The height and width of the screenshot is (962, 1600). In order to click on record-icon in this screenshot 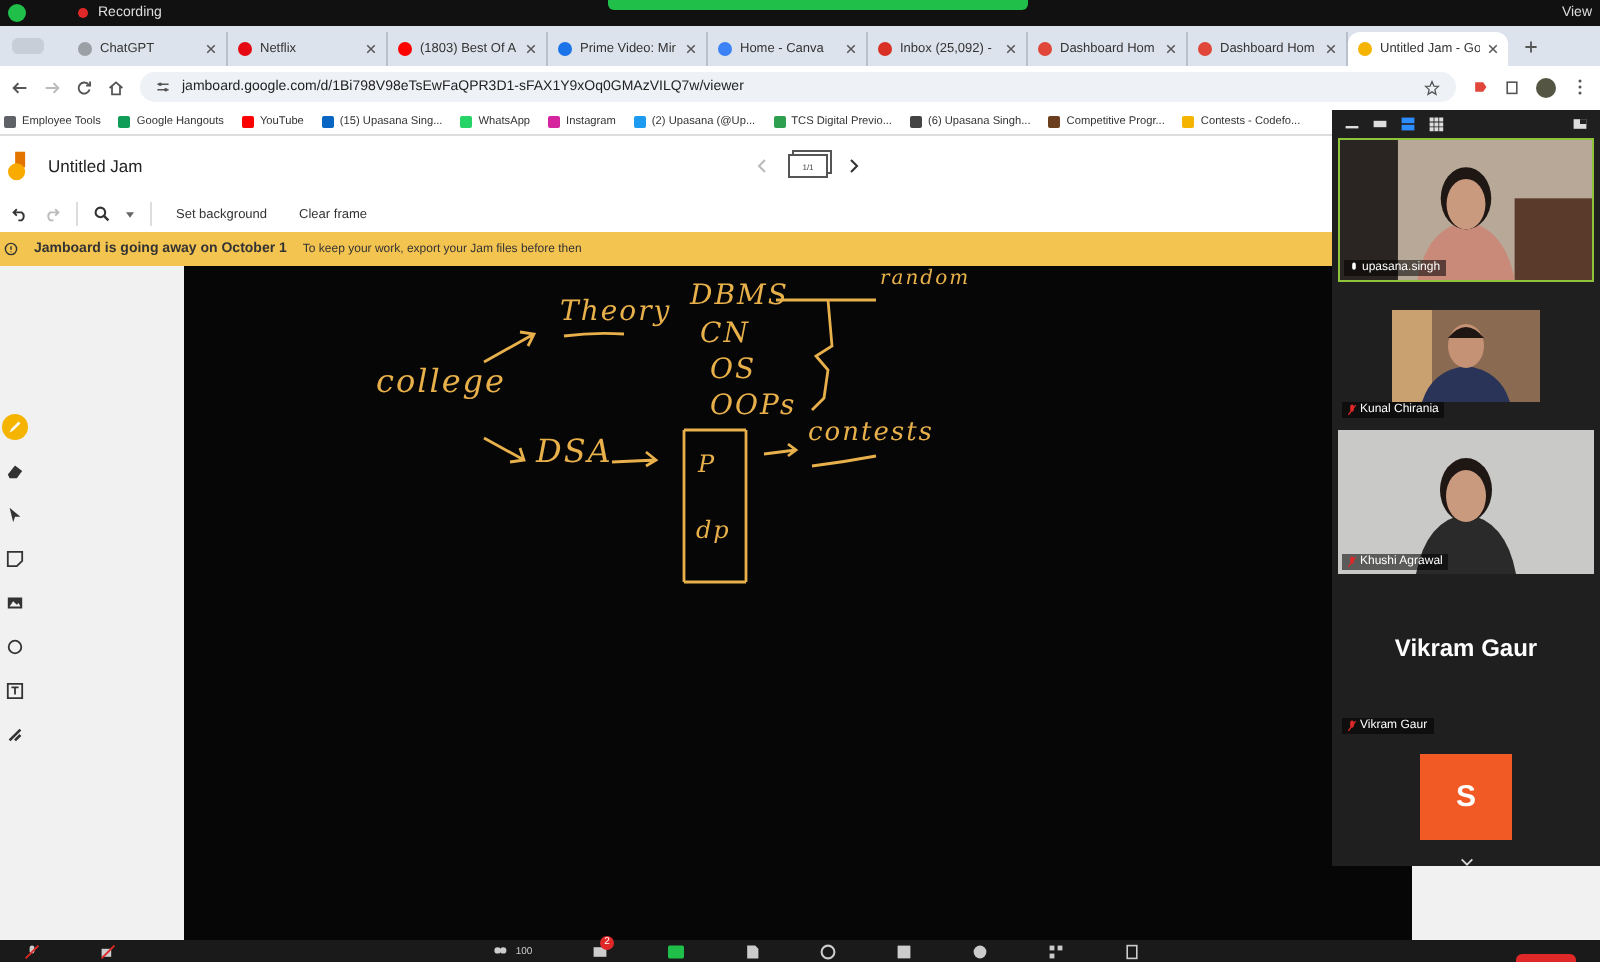, I will do `click(828, 951)`.